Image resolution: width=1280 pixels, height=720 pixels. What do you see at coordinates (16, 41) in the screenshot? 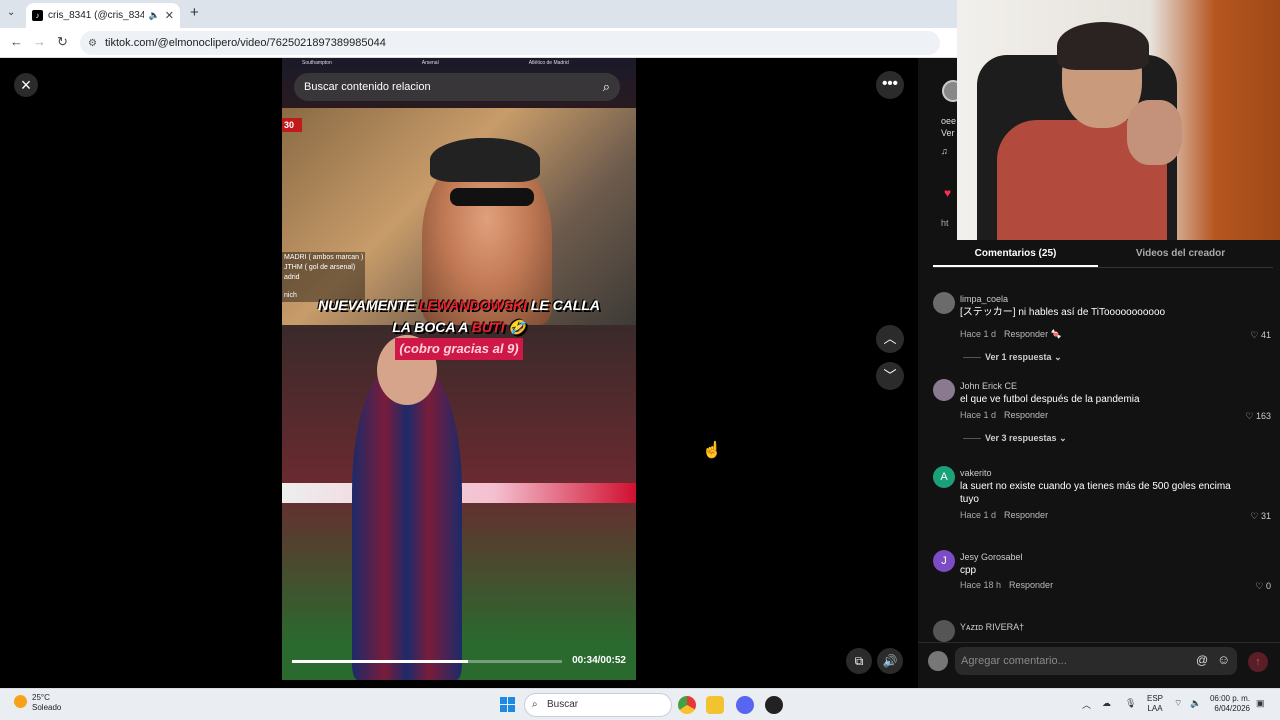
I see `back-arrow-icon: ←` at bounding box center [16, 41].